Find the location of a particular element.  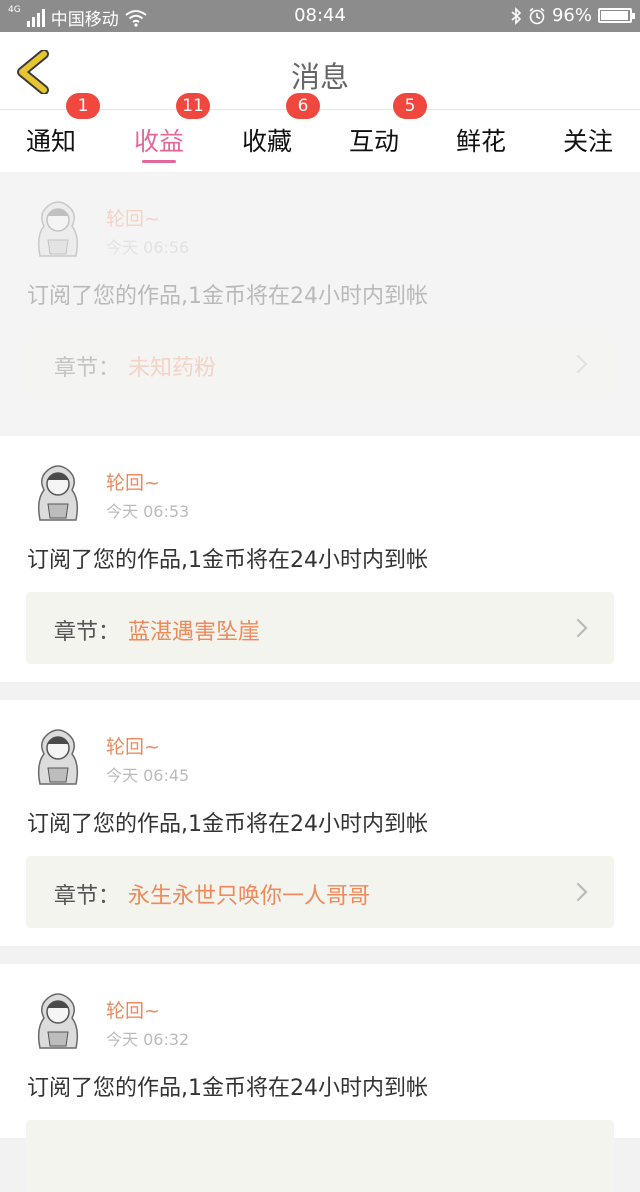

chapter-title: 永生永世只唤你一人哥哥 is located at coordinates (249, 896).